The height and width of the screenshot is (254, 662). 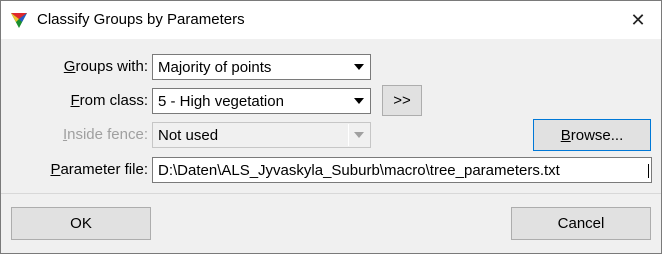 I want to click on groups-with-accel: G, so click(x=69, y=66).